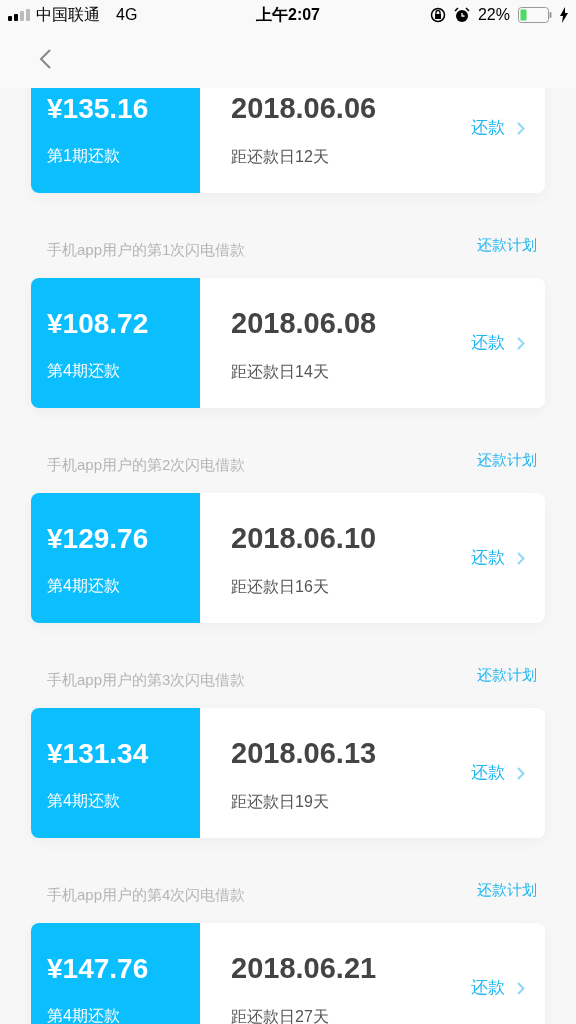 This screenshot has width=576, height=1024. I want to click on due-date: 2018.06.10, so click(304, 539).